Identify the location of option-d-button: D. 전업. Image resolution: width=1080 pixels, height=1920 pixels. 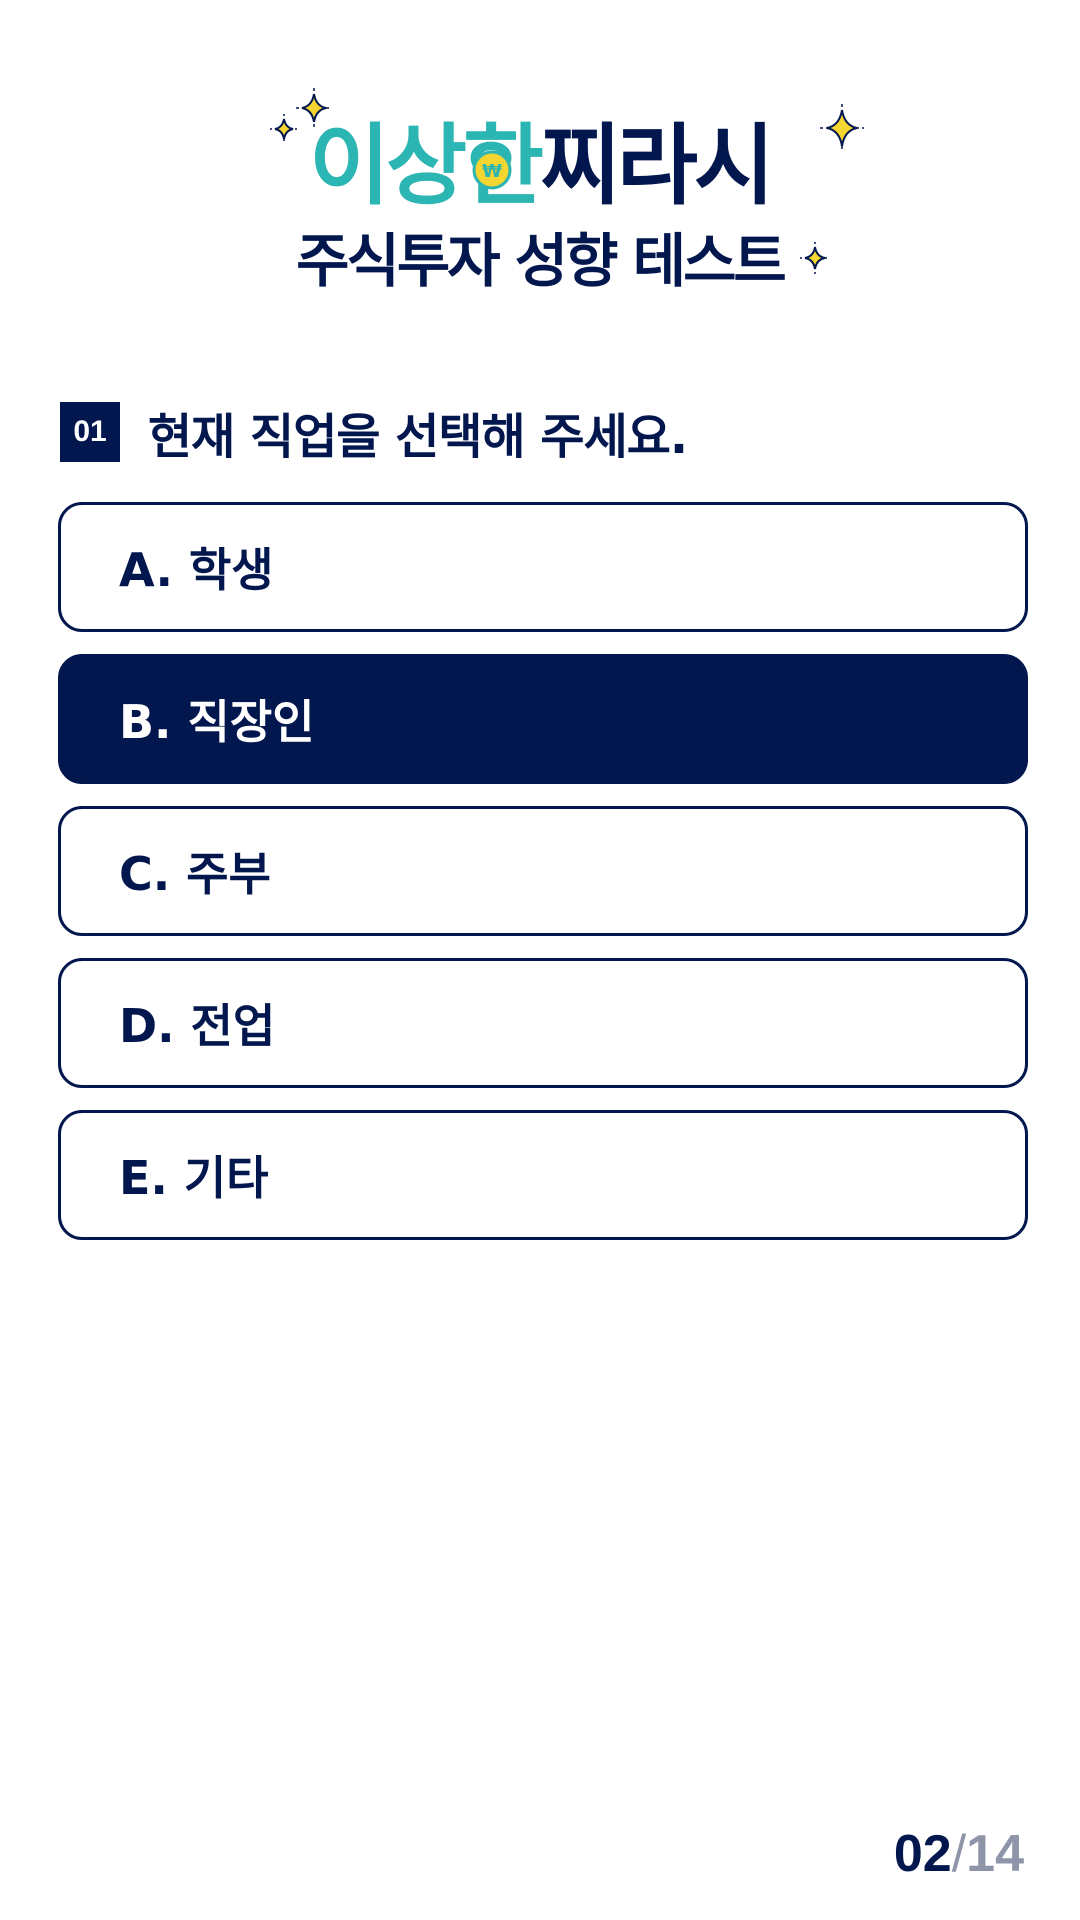
(543, 1023).